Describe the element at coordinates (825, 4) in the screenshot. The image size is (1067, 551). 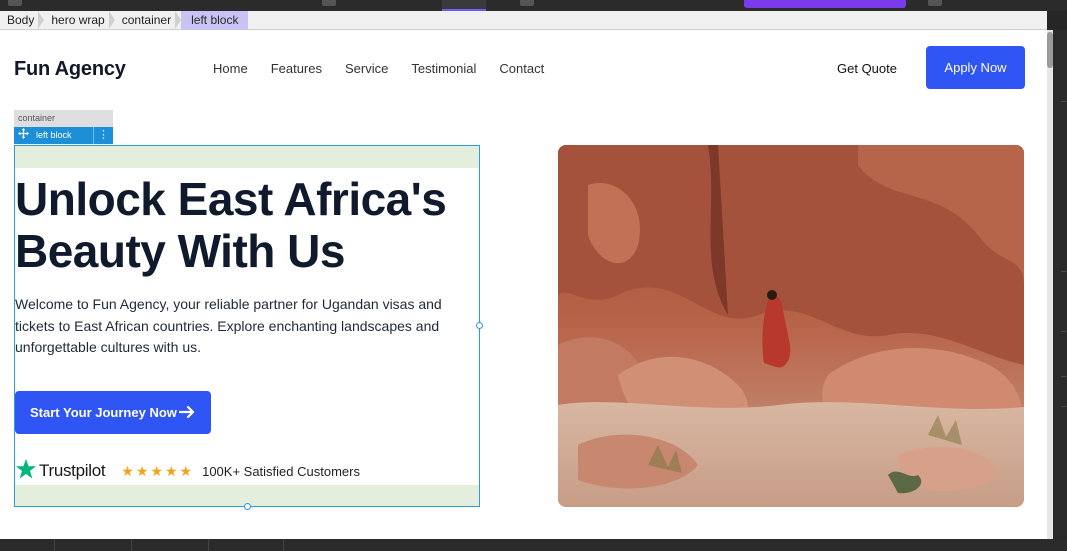
I see `editor-publish-button` at that location.